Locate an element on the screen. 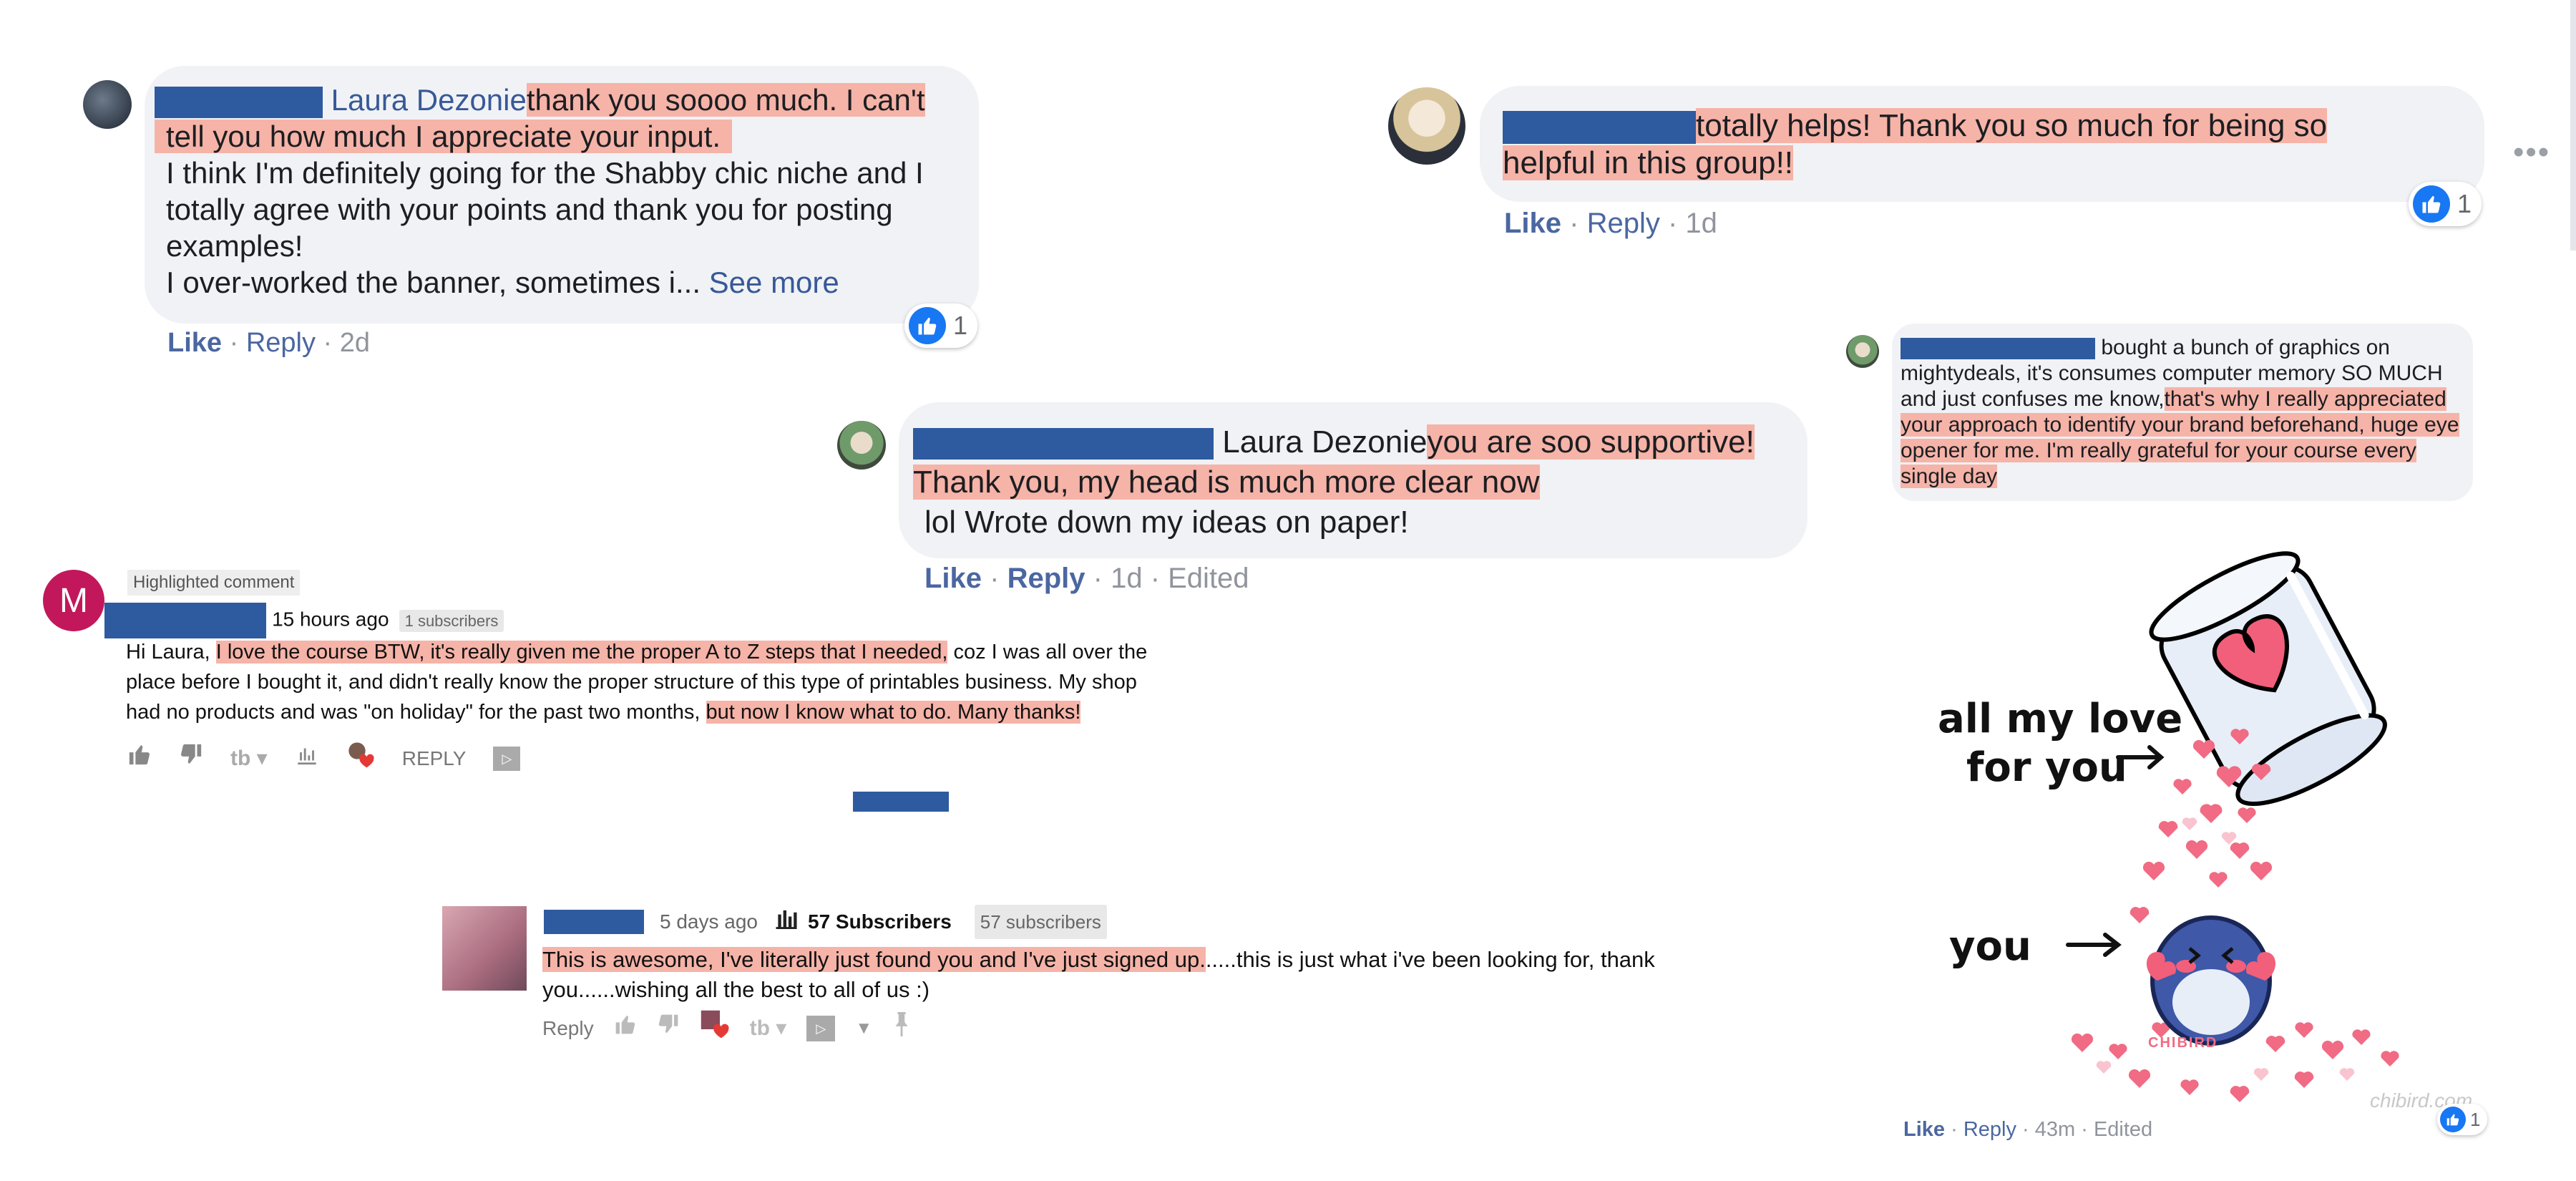 The height and width of the screenshot is (1181, 2576). more-options-icon: ••• is located at coordinates (2531, 152).